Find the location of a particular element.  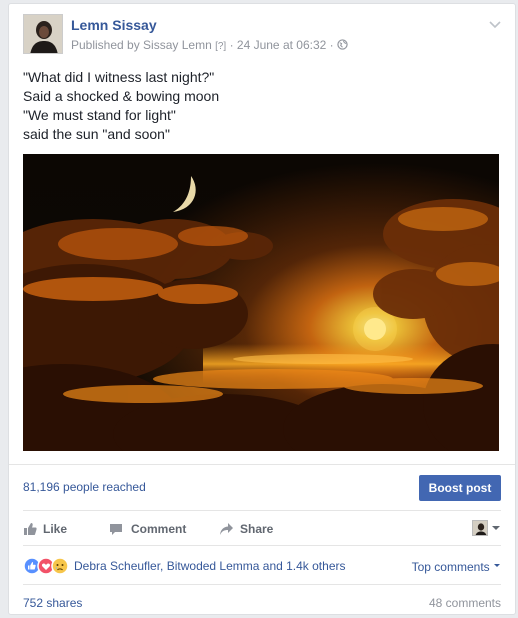

insights-row: 81,196 people reached Boost post is located at coordinates (262, 487).